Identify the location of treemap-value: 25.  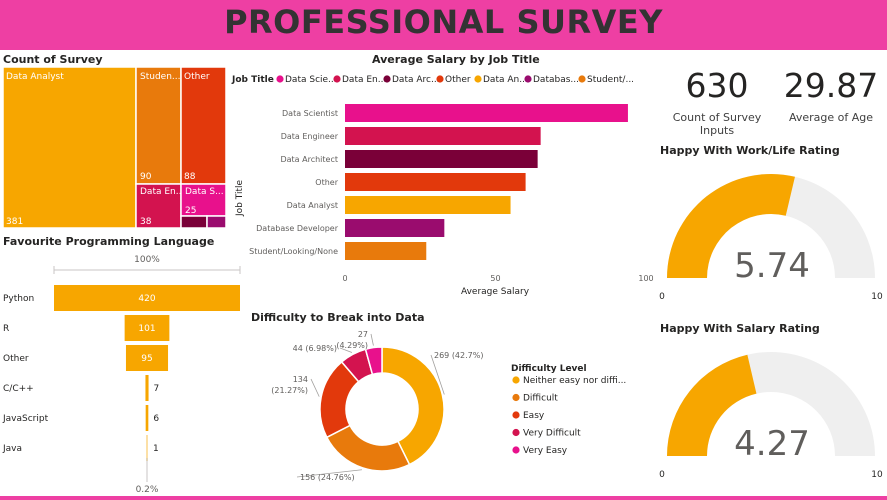
(190, 211).